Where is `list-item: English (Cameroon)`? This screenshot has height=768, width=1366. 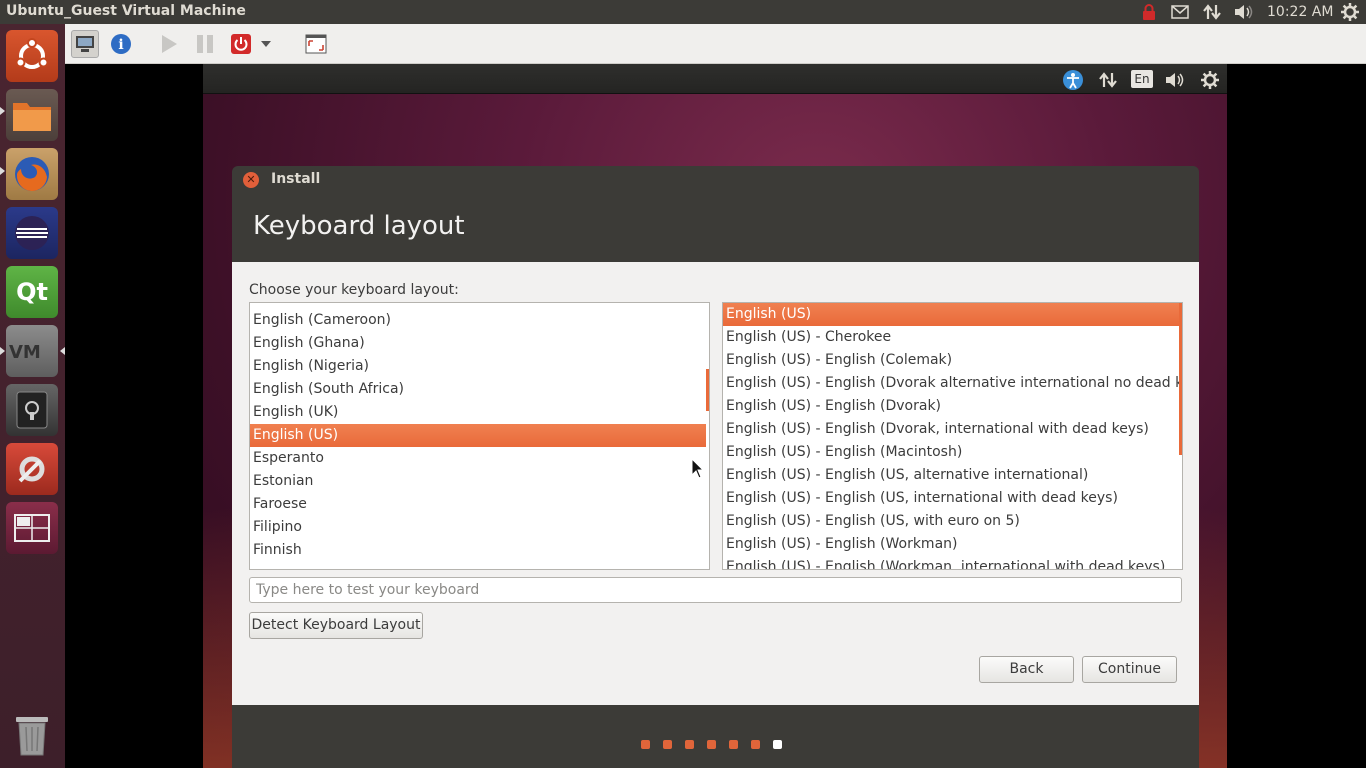
list-item: English (Cameroon) is located at coordinates (478, 320).